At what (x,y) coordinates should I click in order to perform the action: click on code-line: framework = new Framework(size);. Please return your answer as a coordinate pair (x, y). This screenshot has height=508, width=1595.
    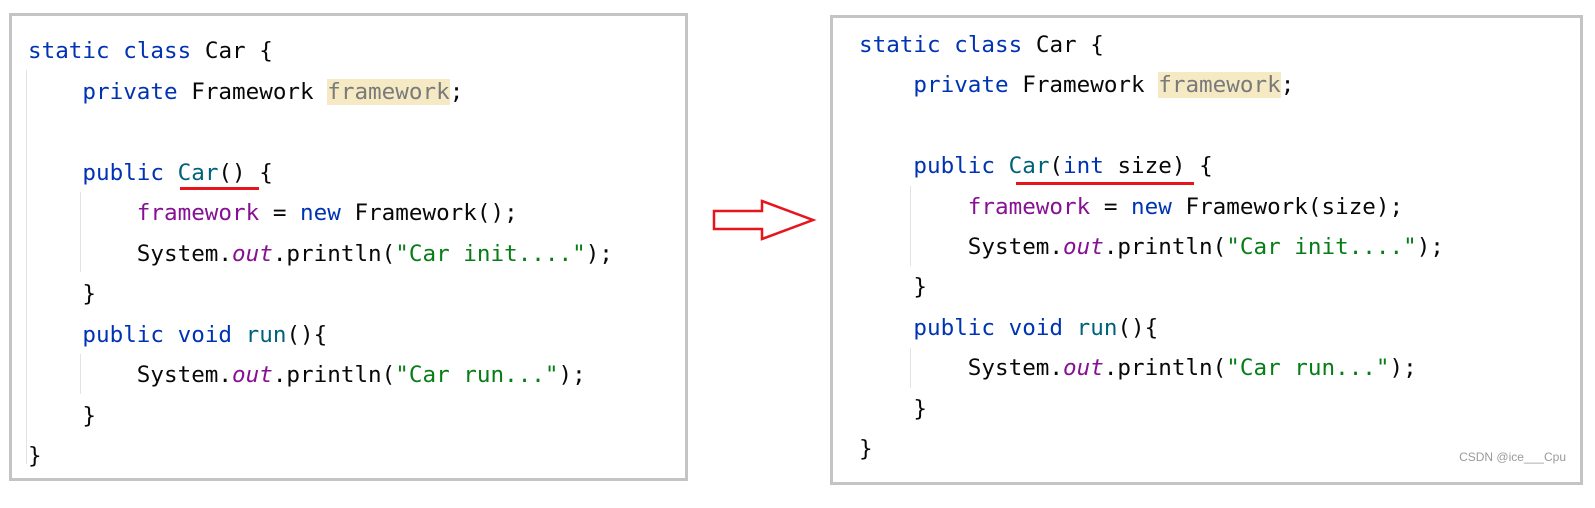
    Looking at the image, I should click on (1185, 207).